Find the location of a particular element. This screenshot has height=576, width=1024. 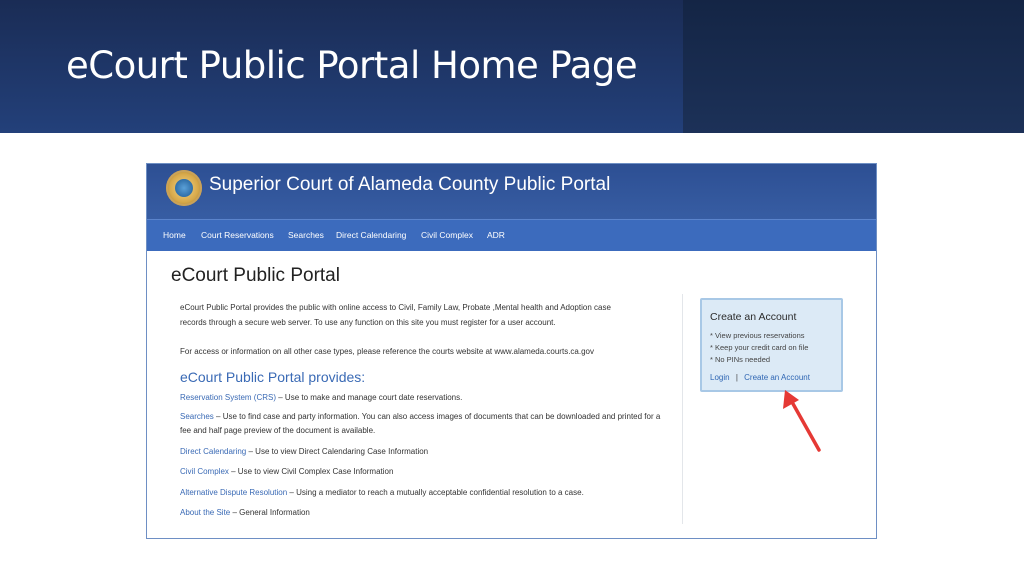

header-accent-panel is located at coordinates (853, 66).